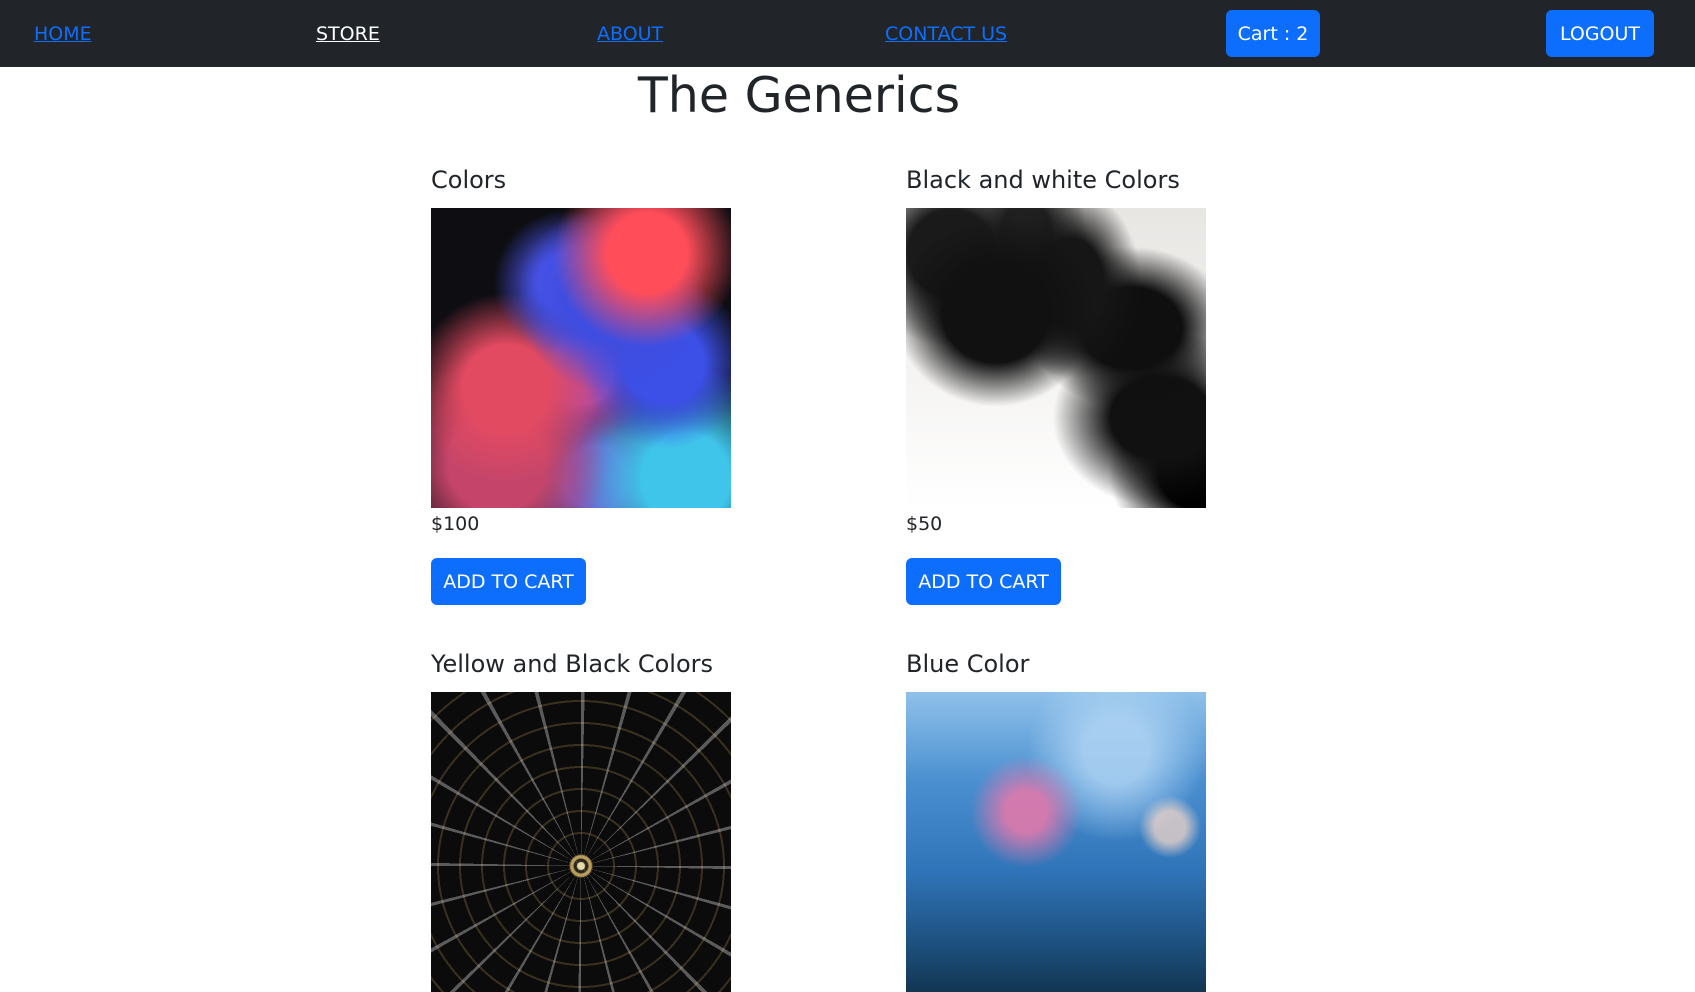  What do you see at coordinates (581, 842) in the screenshot?
I see `radial-tunnel-image` at bounding box center [581, 842].